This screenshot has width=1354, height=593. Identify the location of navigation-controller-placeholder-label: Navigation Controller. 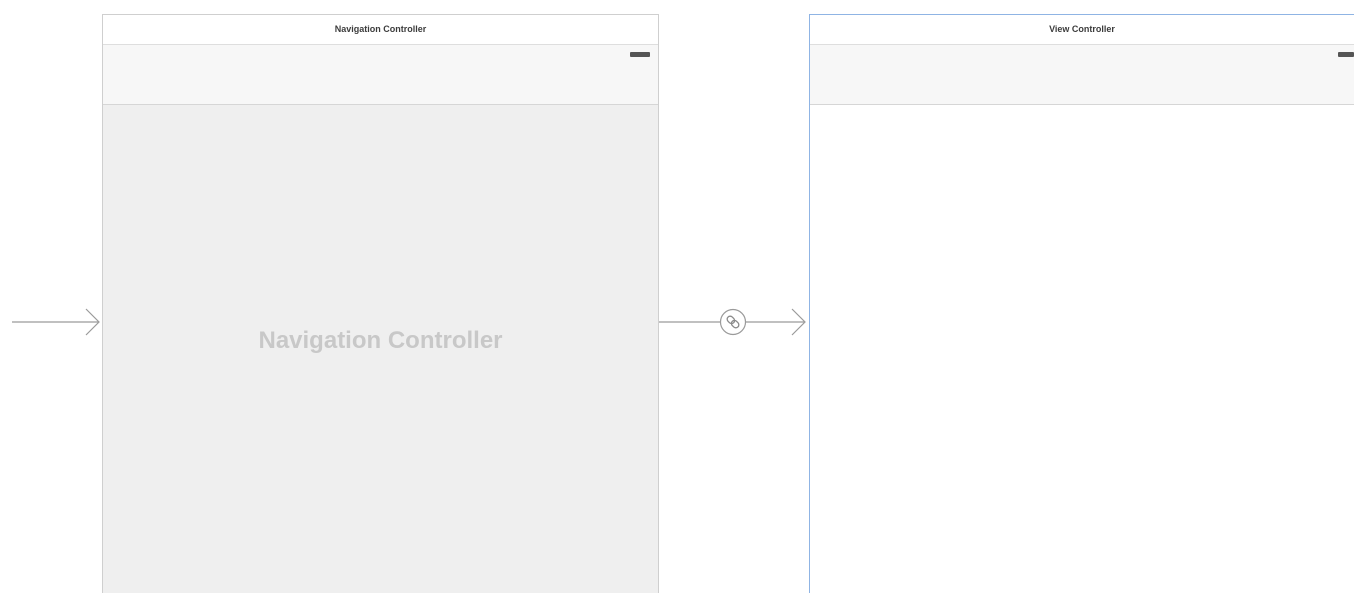
(380, 340).